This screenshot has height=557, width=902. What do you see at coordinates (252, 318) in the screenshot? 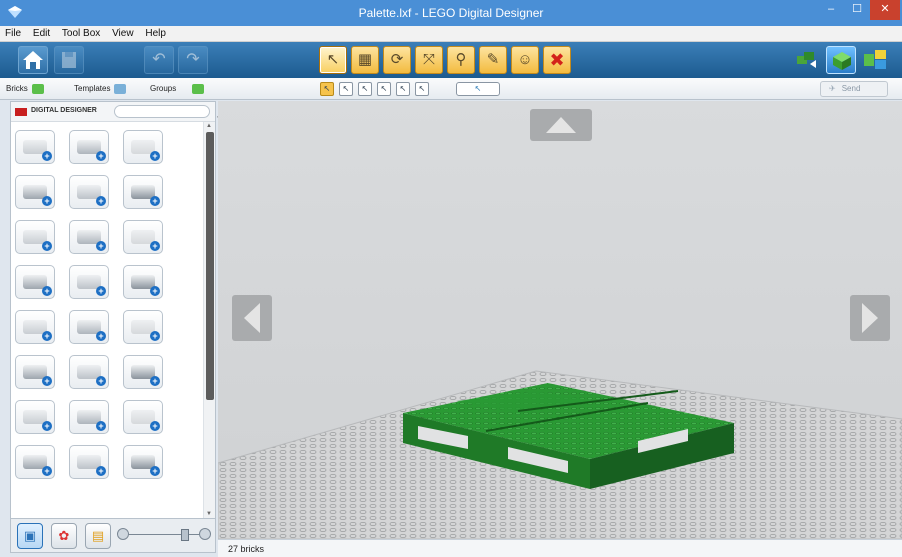
I see `pan-left-button` at bounding box center [252, 318].